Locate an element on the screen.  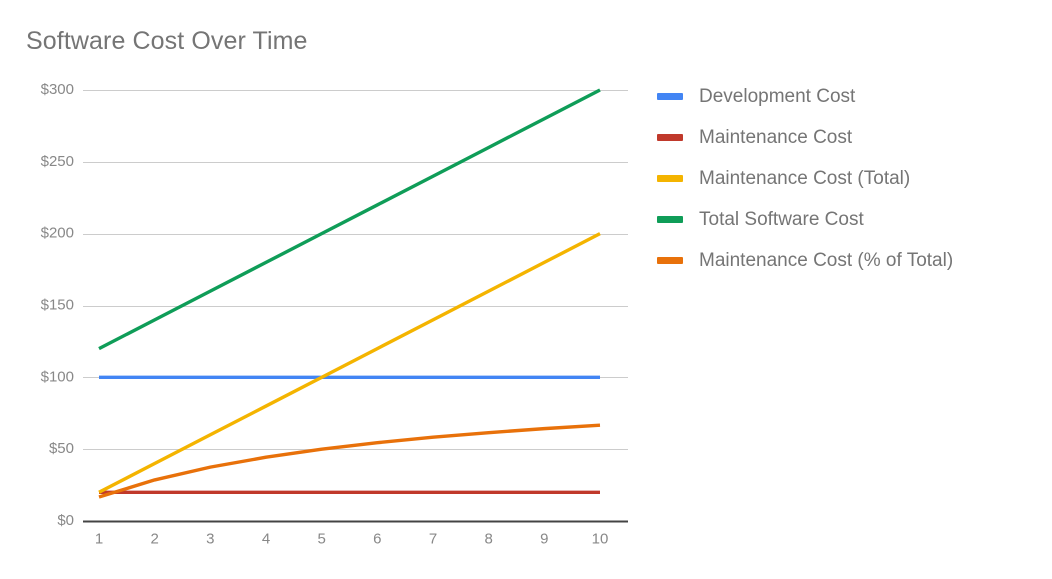
y-axis-tick-label: $250 is located at coordinates (57, 161).